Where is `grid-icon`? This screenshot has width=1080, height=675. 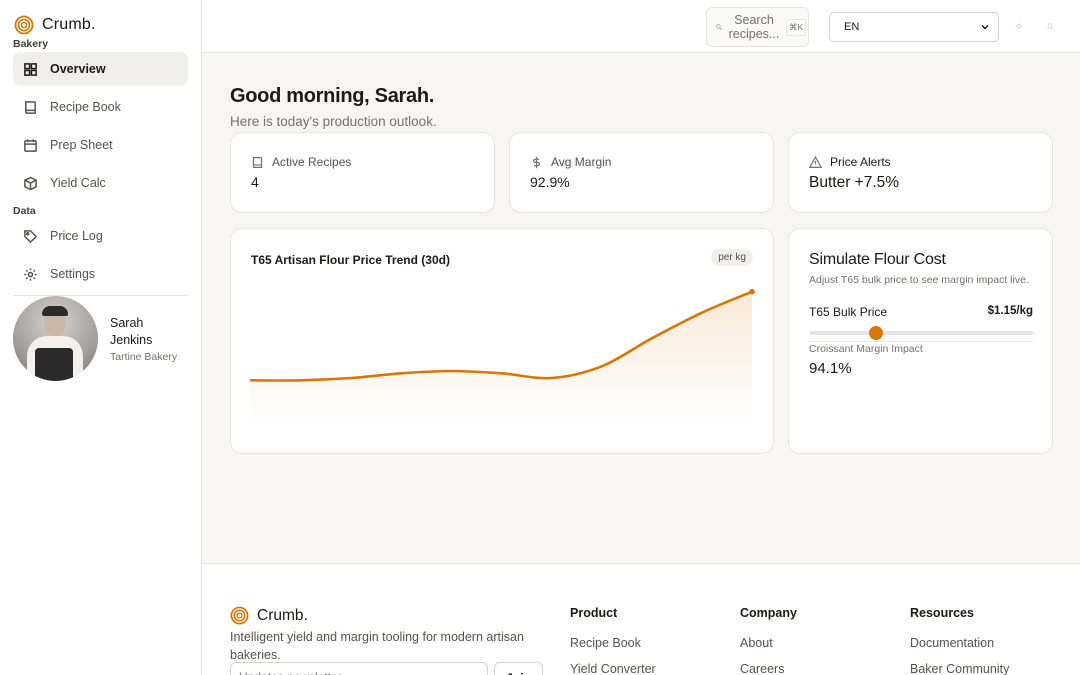
grid-icon is located at coordinates (30, 69).